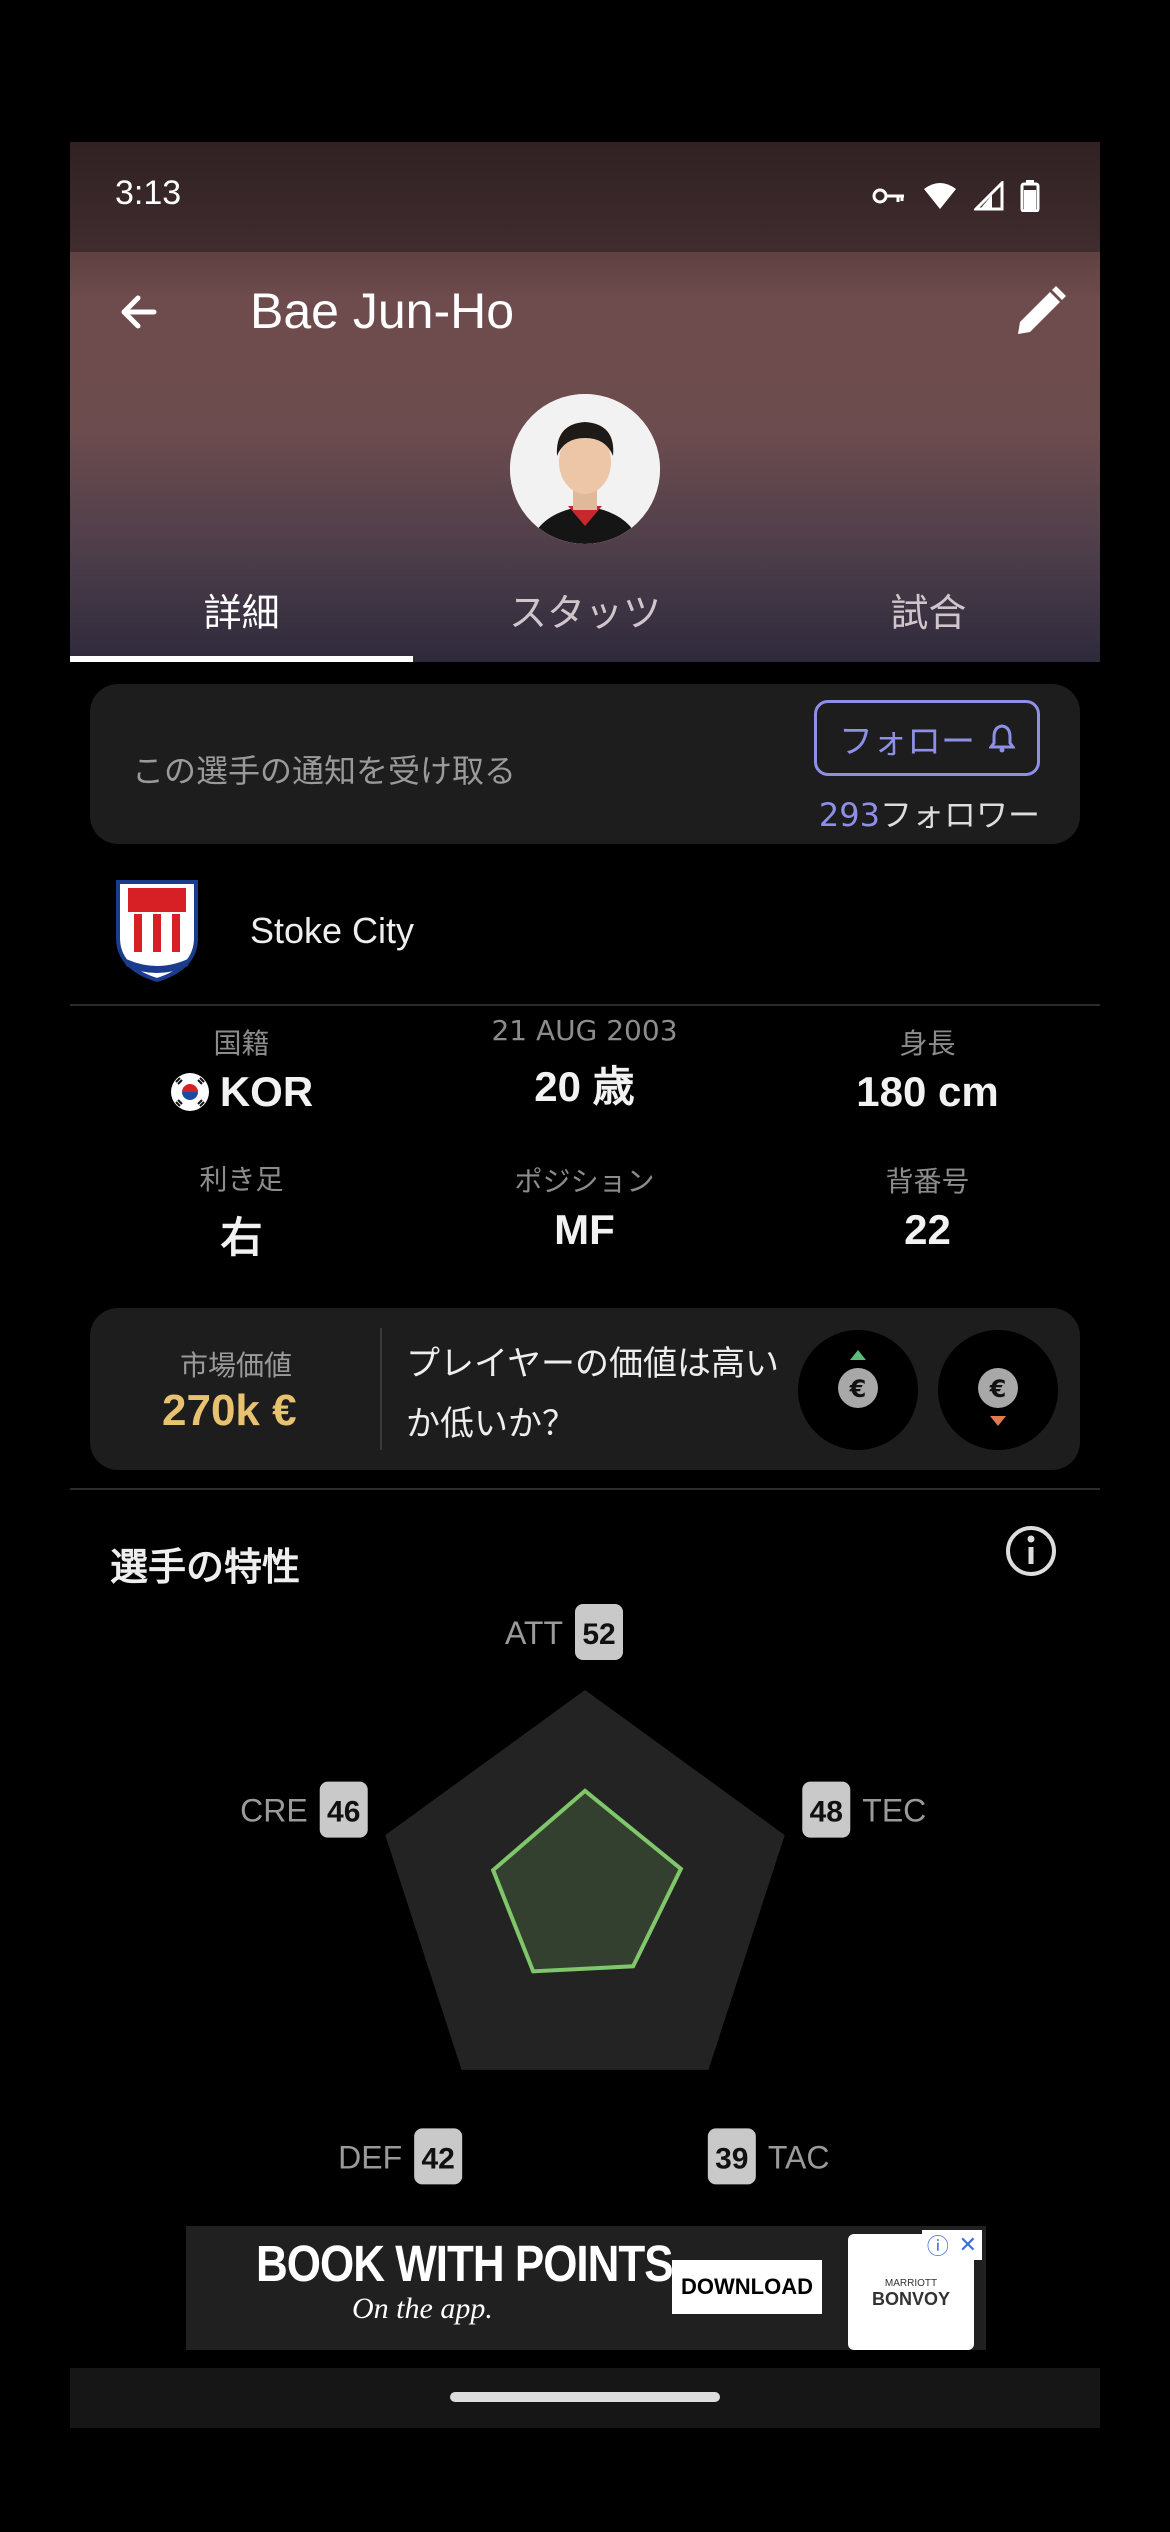  I want to click on nationality-label: 国籍, so click(241, 1043).